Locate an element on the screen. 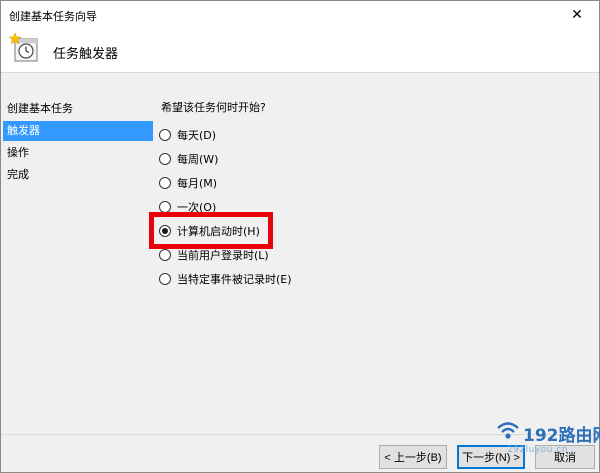 Image resolution: width=600 pixels, height=473 pixels. sidebar-item-finish: 完成 is located at coordinates (78, 175).